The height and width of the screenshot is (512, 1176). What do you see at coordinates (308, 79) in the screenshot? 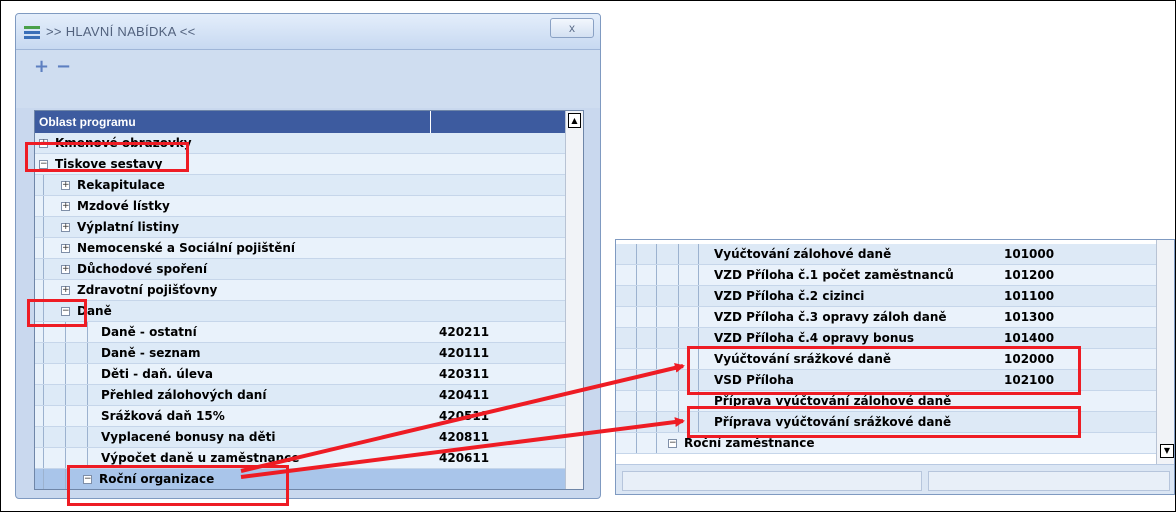
I see `toolbar: + −` at bounding box center [308, 79].